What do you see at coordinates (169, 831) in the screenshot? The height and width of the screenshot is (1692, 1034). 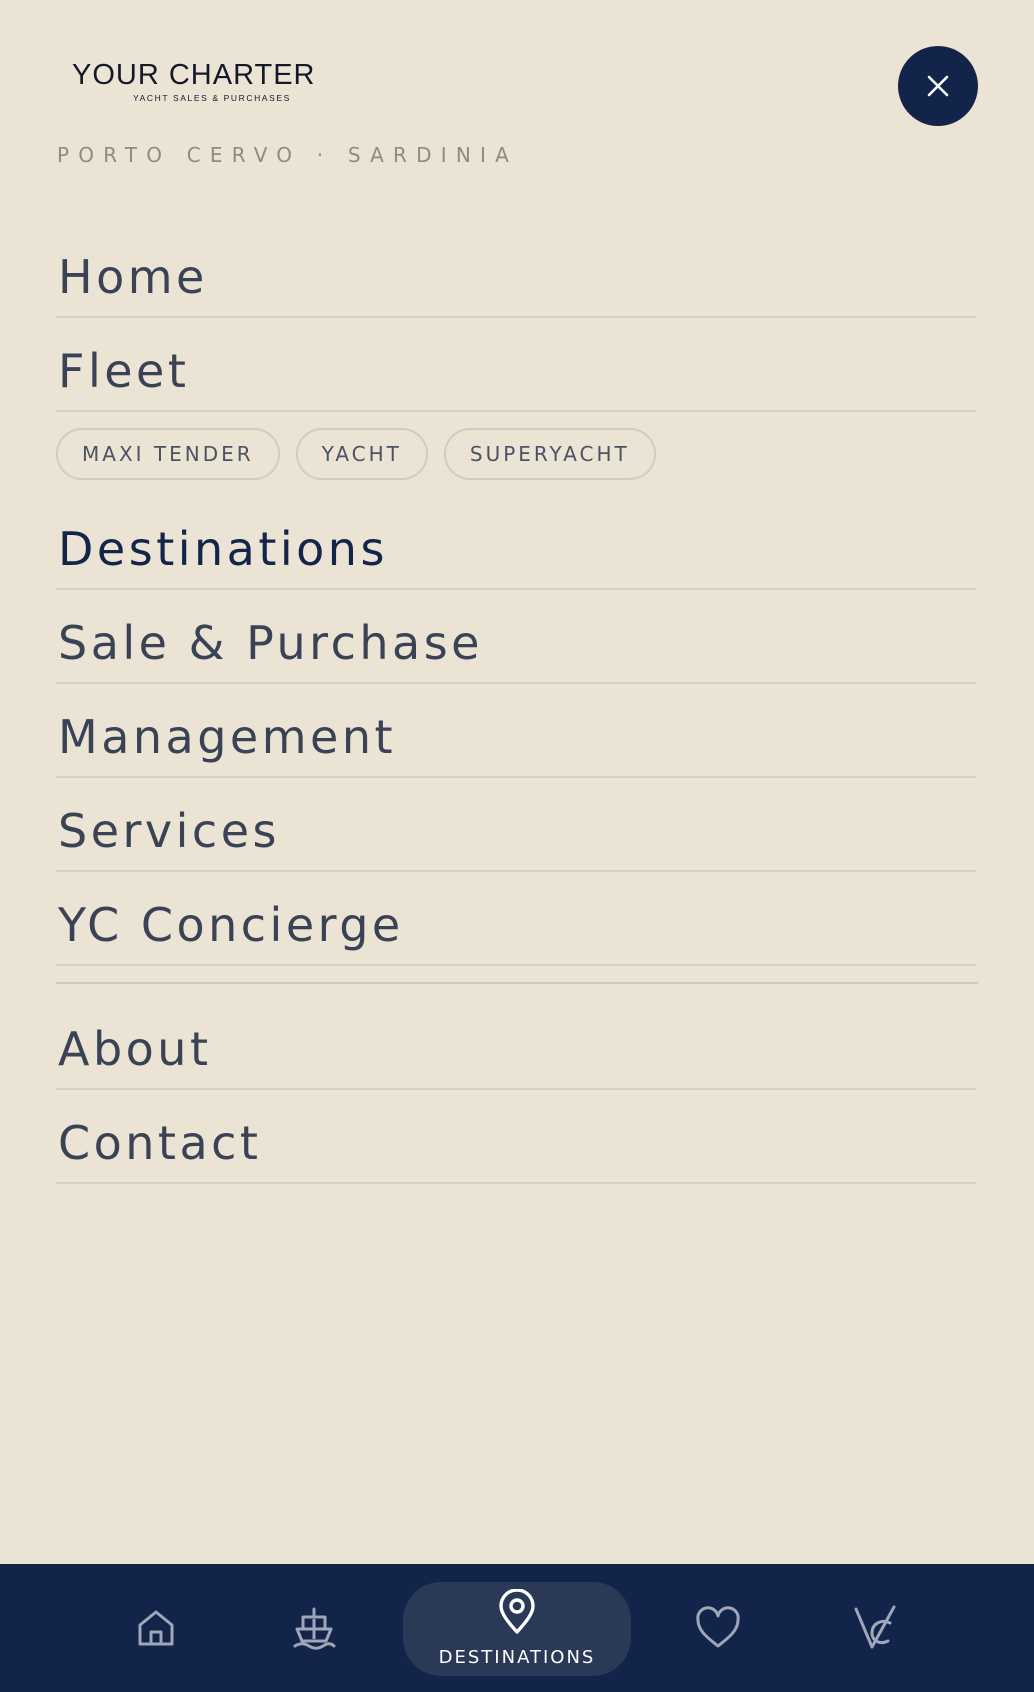 I see `nav-item-label: Services` at bounding box center [169, 831].